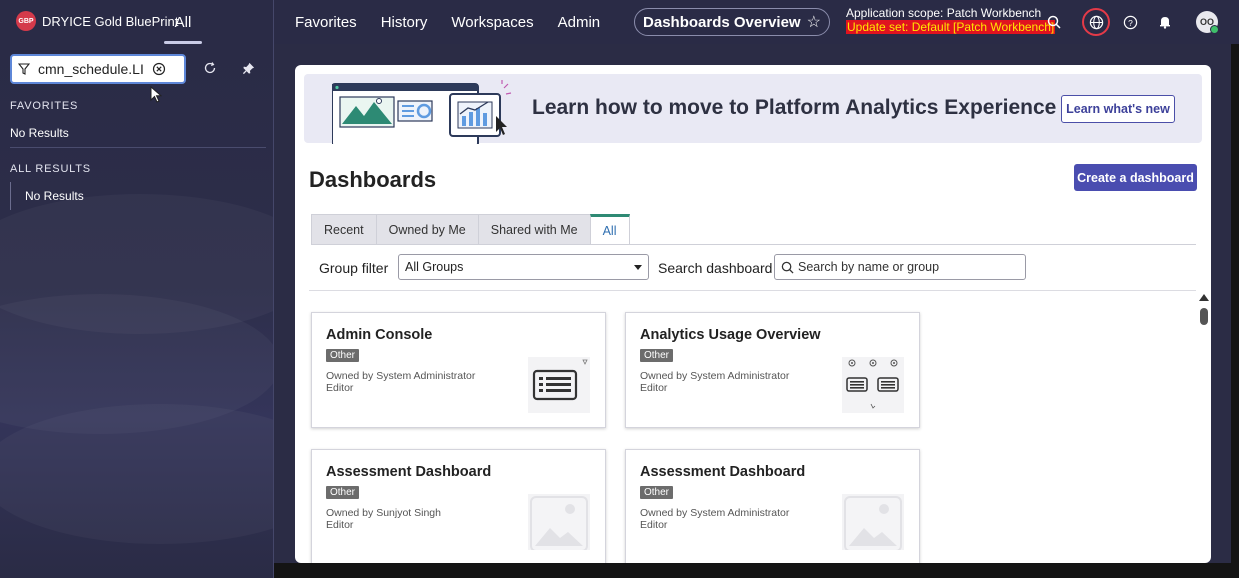 This screenshot has height=578, width=1239. I want to click on dashboard-tabs: Recent Owned by Me Shared with Me All, so click(470, 229).